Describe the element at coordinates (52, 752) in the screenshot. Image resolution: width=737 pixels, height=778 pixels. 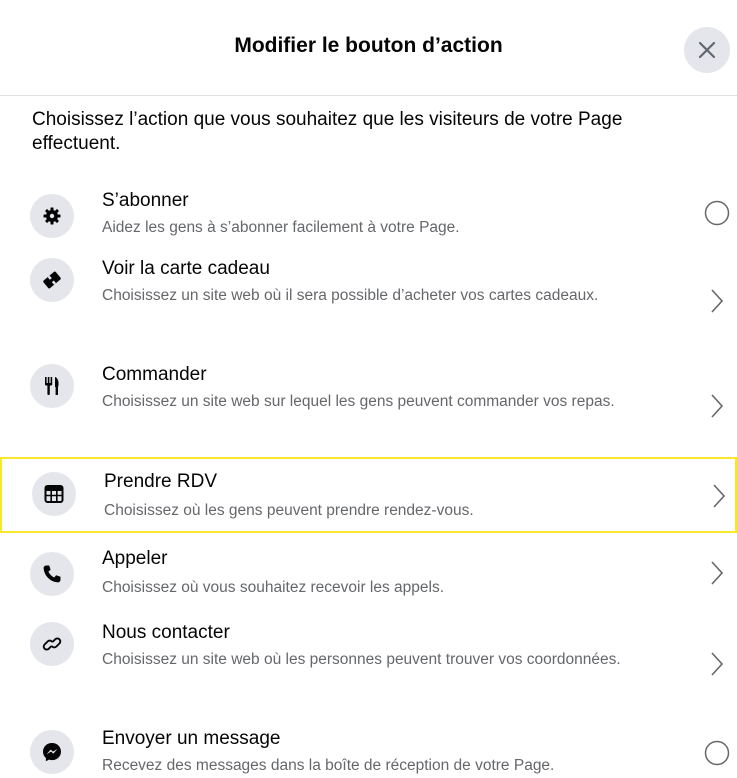
I see `messenger-icon` at that location.